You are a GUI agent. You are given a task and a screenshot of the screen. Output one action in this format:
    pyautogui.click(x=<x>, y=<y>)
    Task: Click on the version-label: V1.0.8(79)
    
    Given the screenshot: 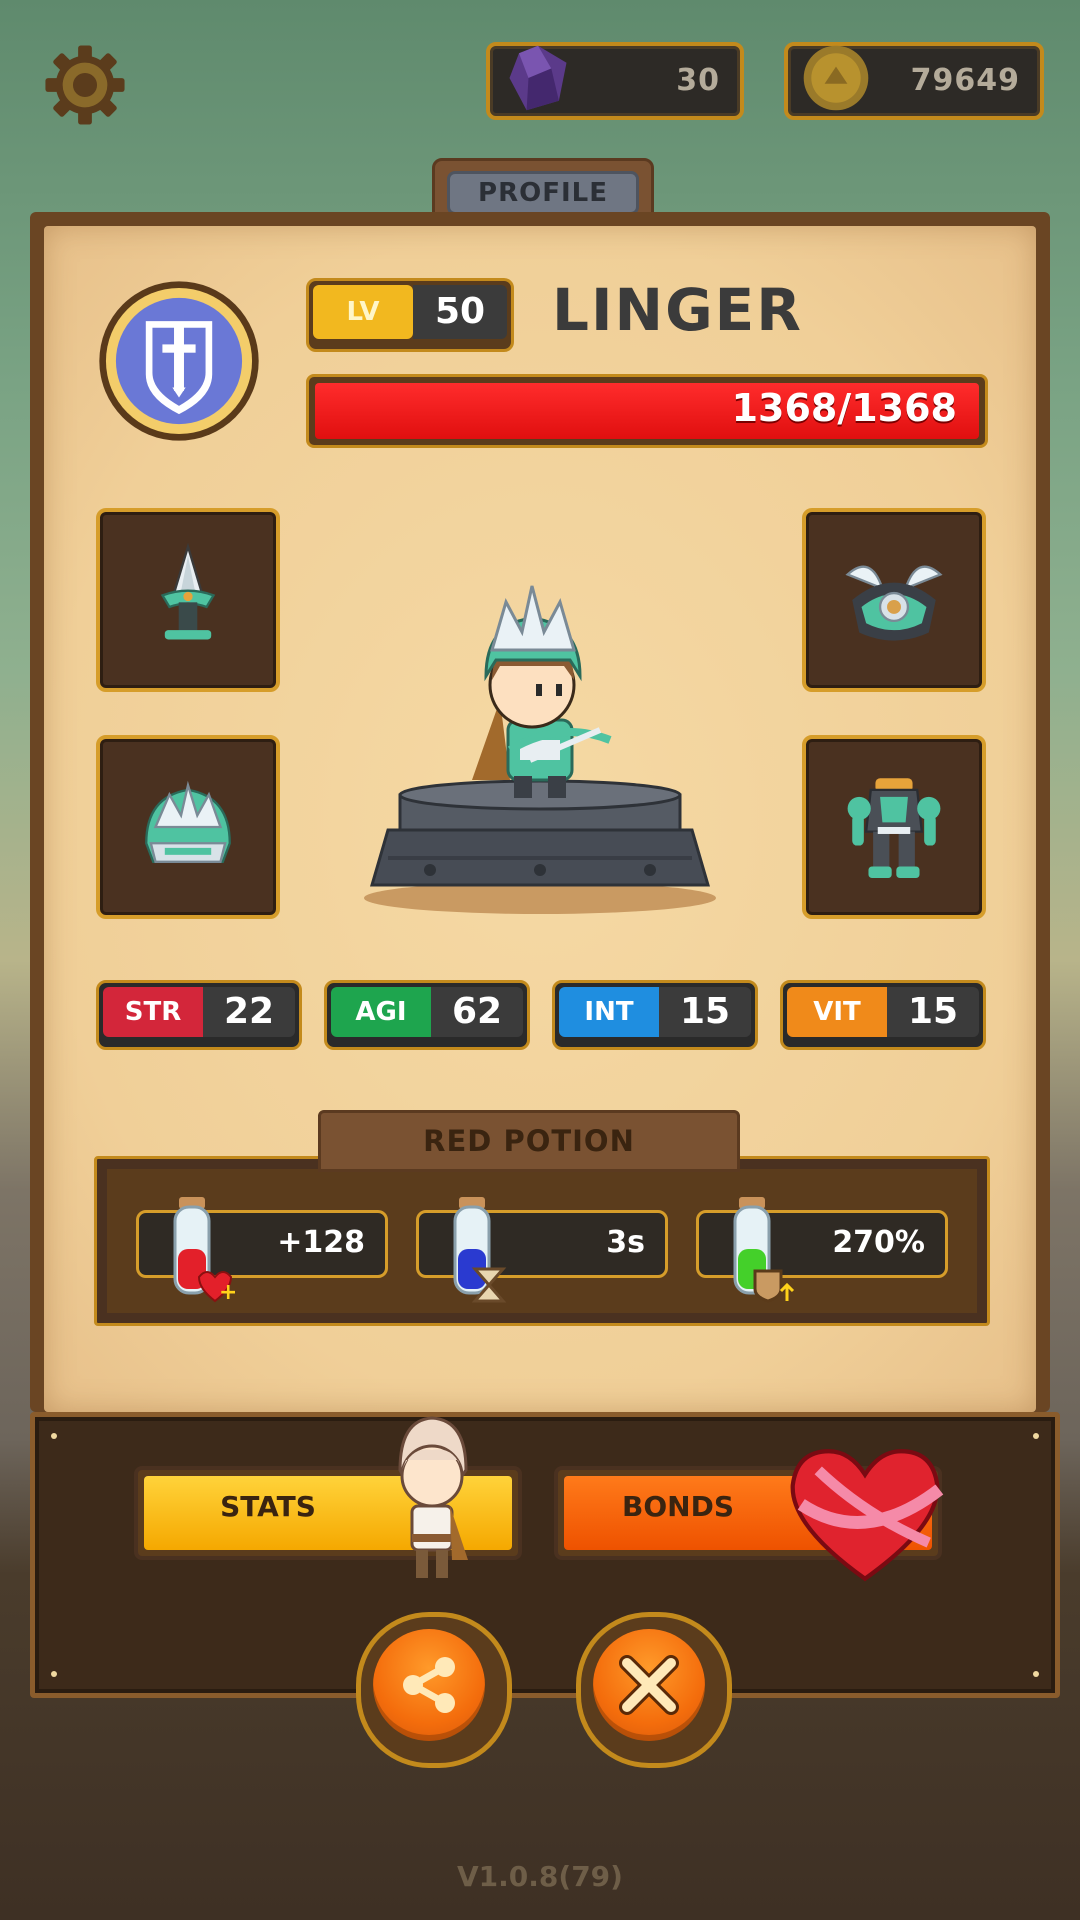 What is the action you would take?
    pyautogui.click(x=540, y=1876)
    